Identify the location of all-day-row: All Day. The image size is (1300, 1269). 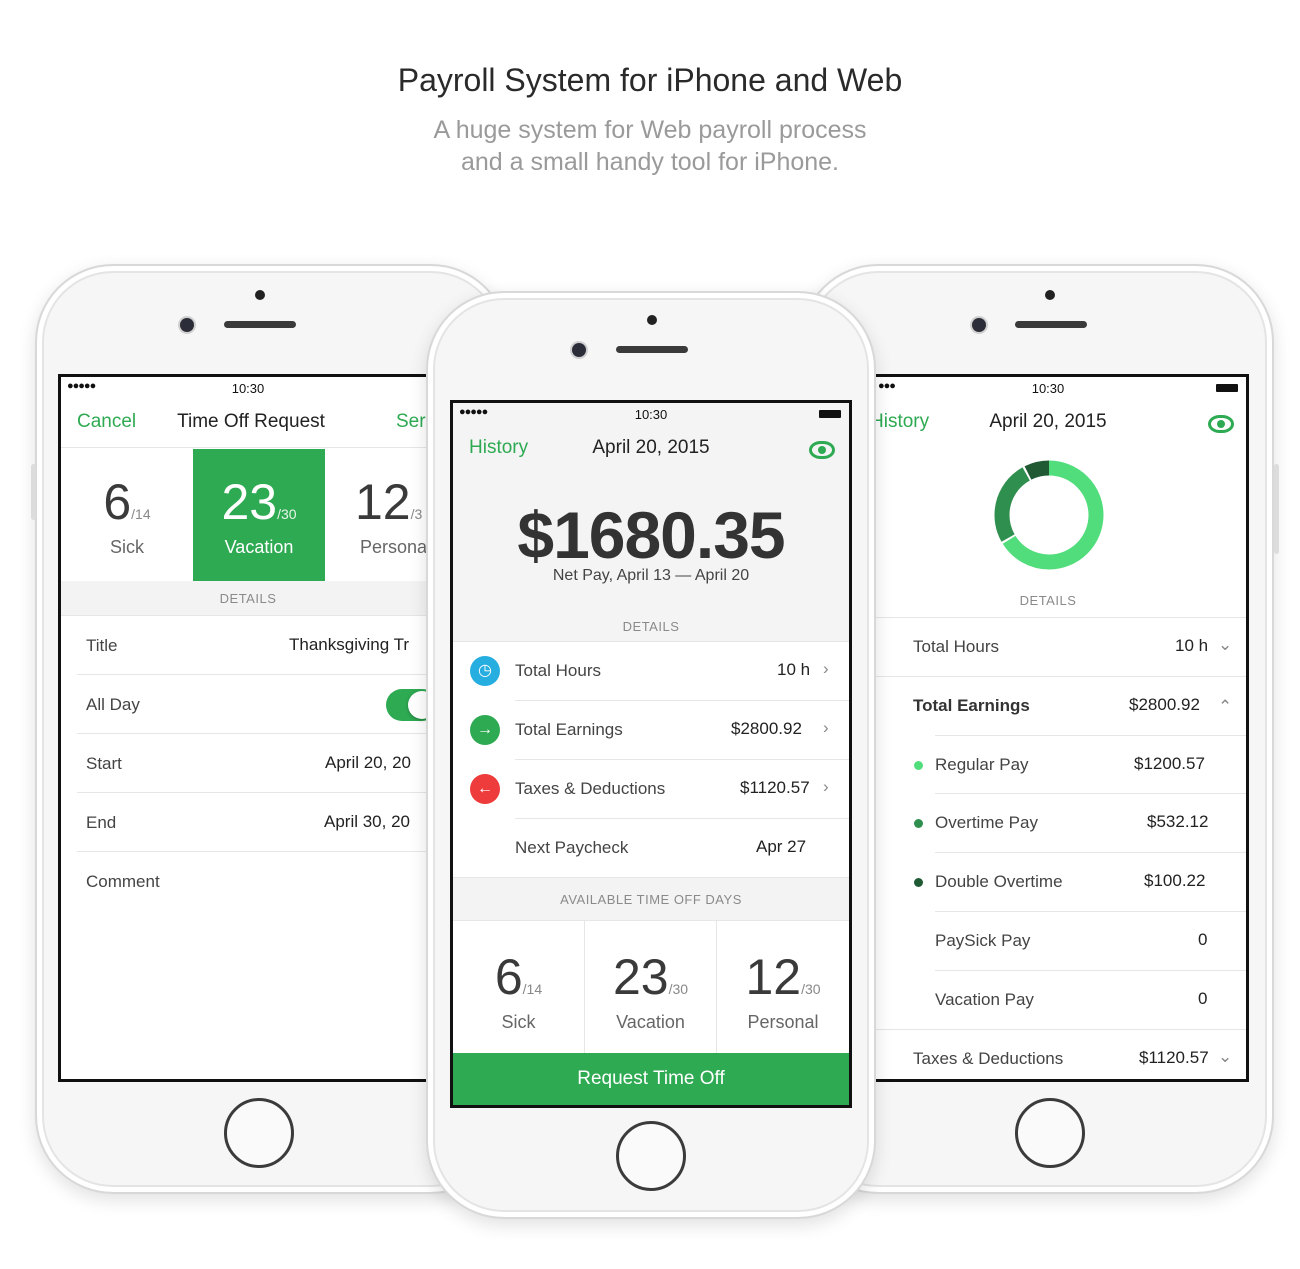
(248, 705).